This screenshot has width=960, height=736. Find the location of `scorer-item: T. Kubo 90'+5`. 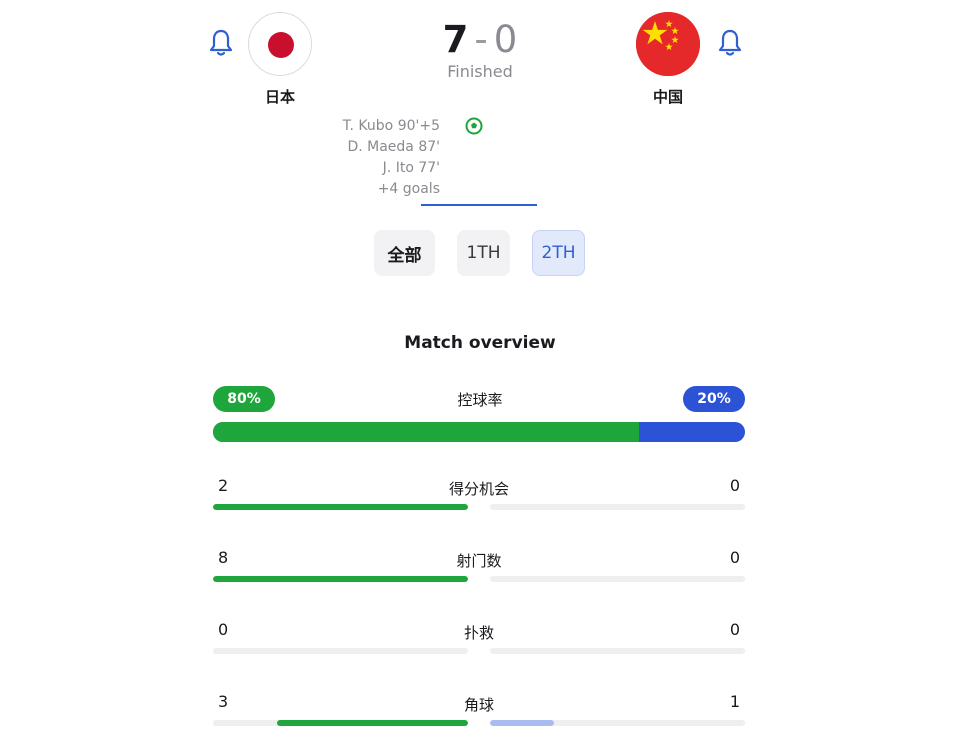

scorer-item: T. Kubo 90'+5 is located at coordinates (391, 126).